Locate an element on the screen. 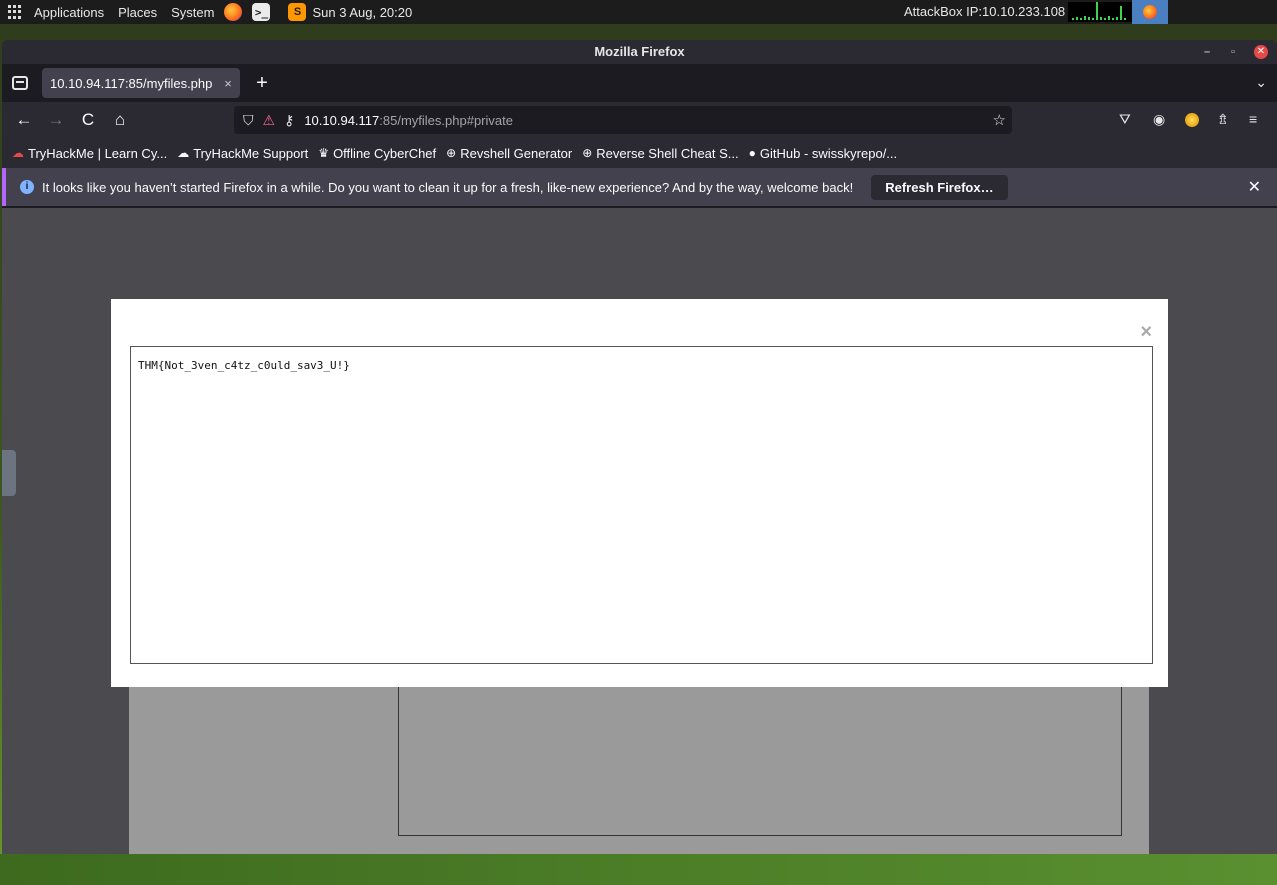  page-background-box is located at coordinates (760, 761).